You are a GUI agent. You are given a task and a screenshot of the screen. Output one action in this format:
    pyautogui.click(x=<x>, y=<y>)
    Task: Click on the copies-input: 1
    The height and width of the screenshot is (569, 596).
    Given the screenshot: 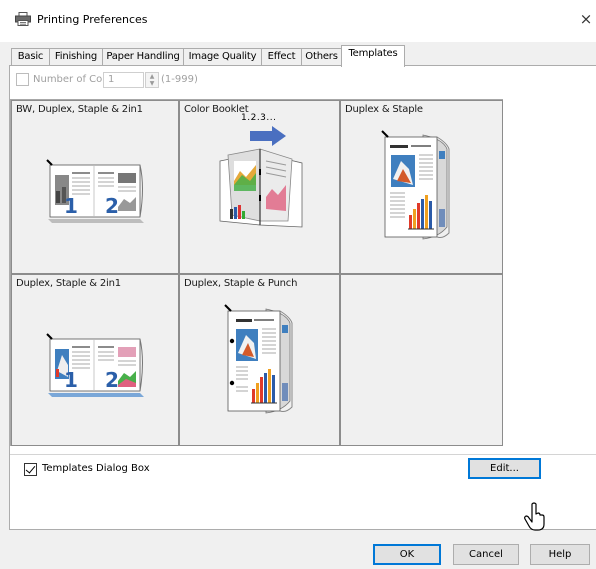 What is the action you would take?
    pyautogui.click(x=123, y=80)
    